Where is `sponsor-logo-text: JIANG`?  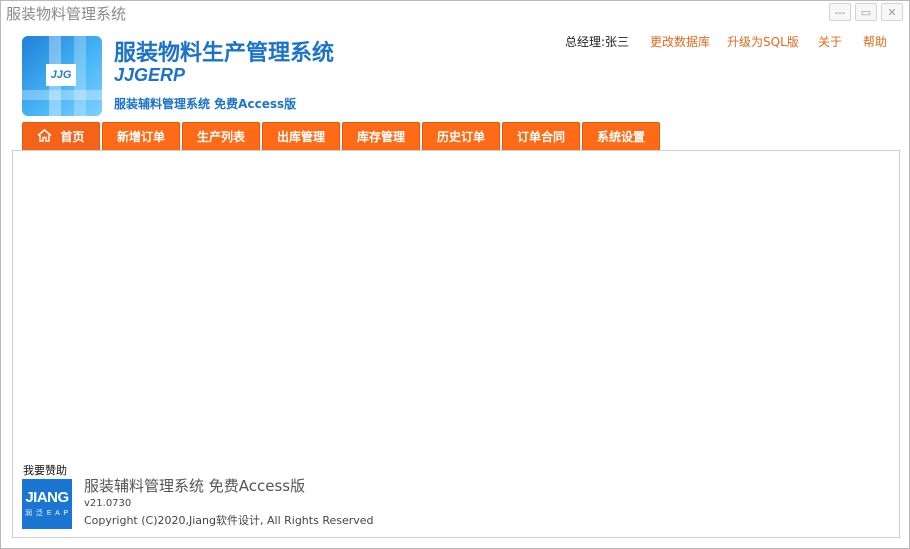
sponsor-logo-text: JIANG is located at coordinates (47, 497).